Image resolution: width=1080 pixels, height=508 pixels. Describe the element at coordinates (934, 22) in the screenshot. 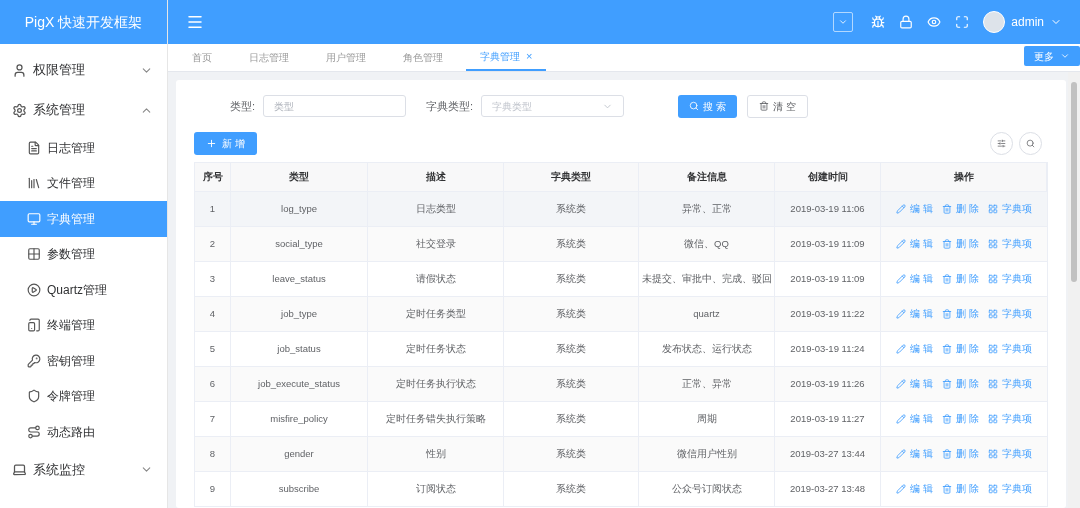

I see `eye-icon` at that location.